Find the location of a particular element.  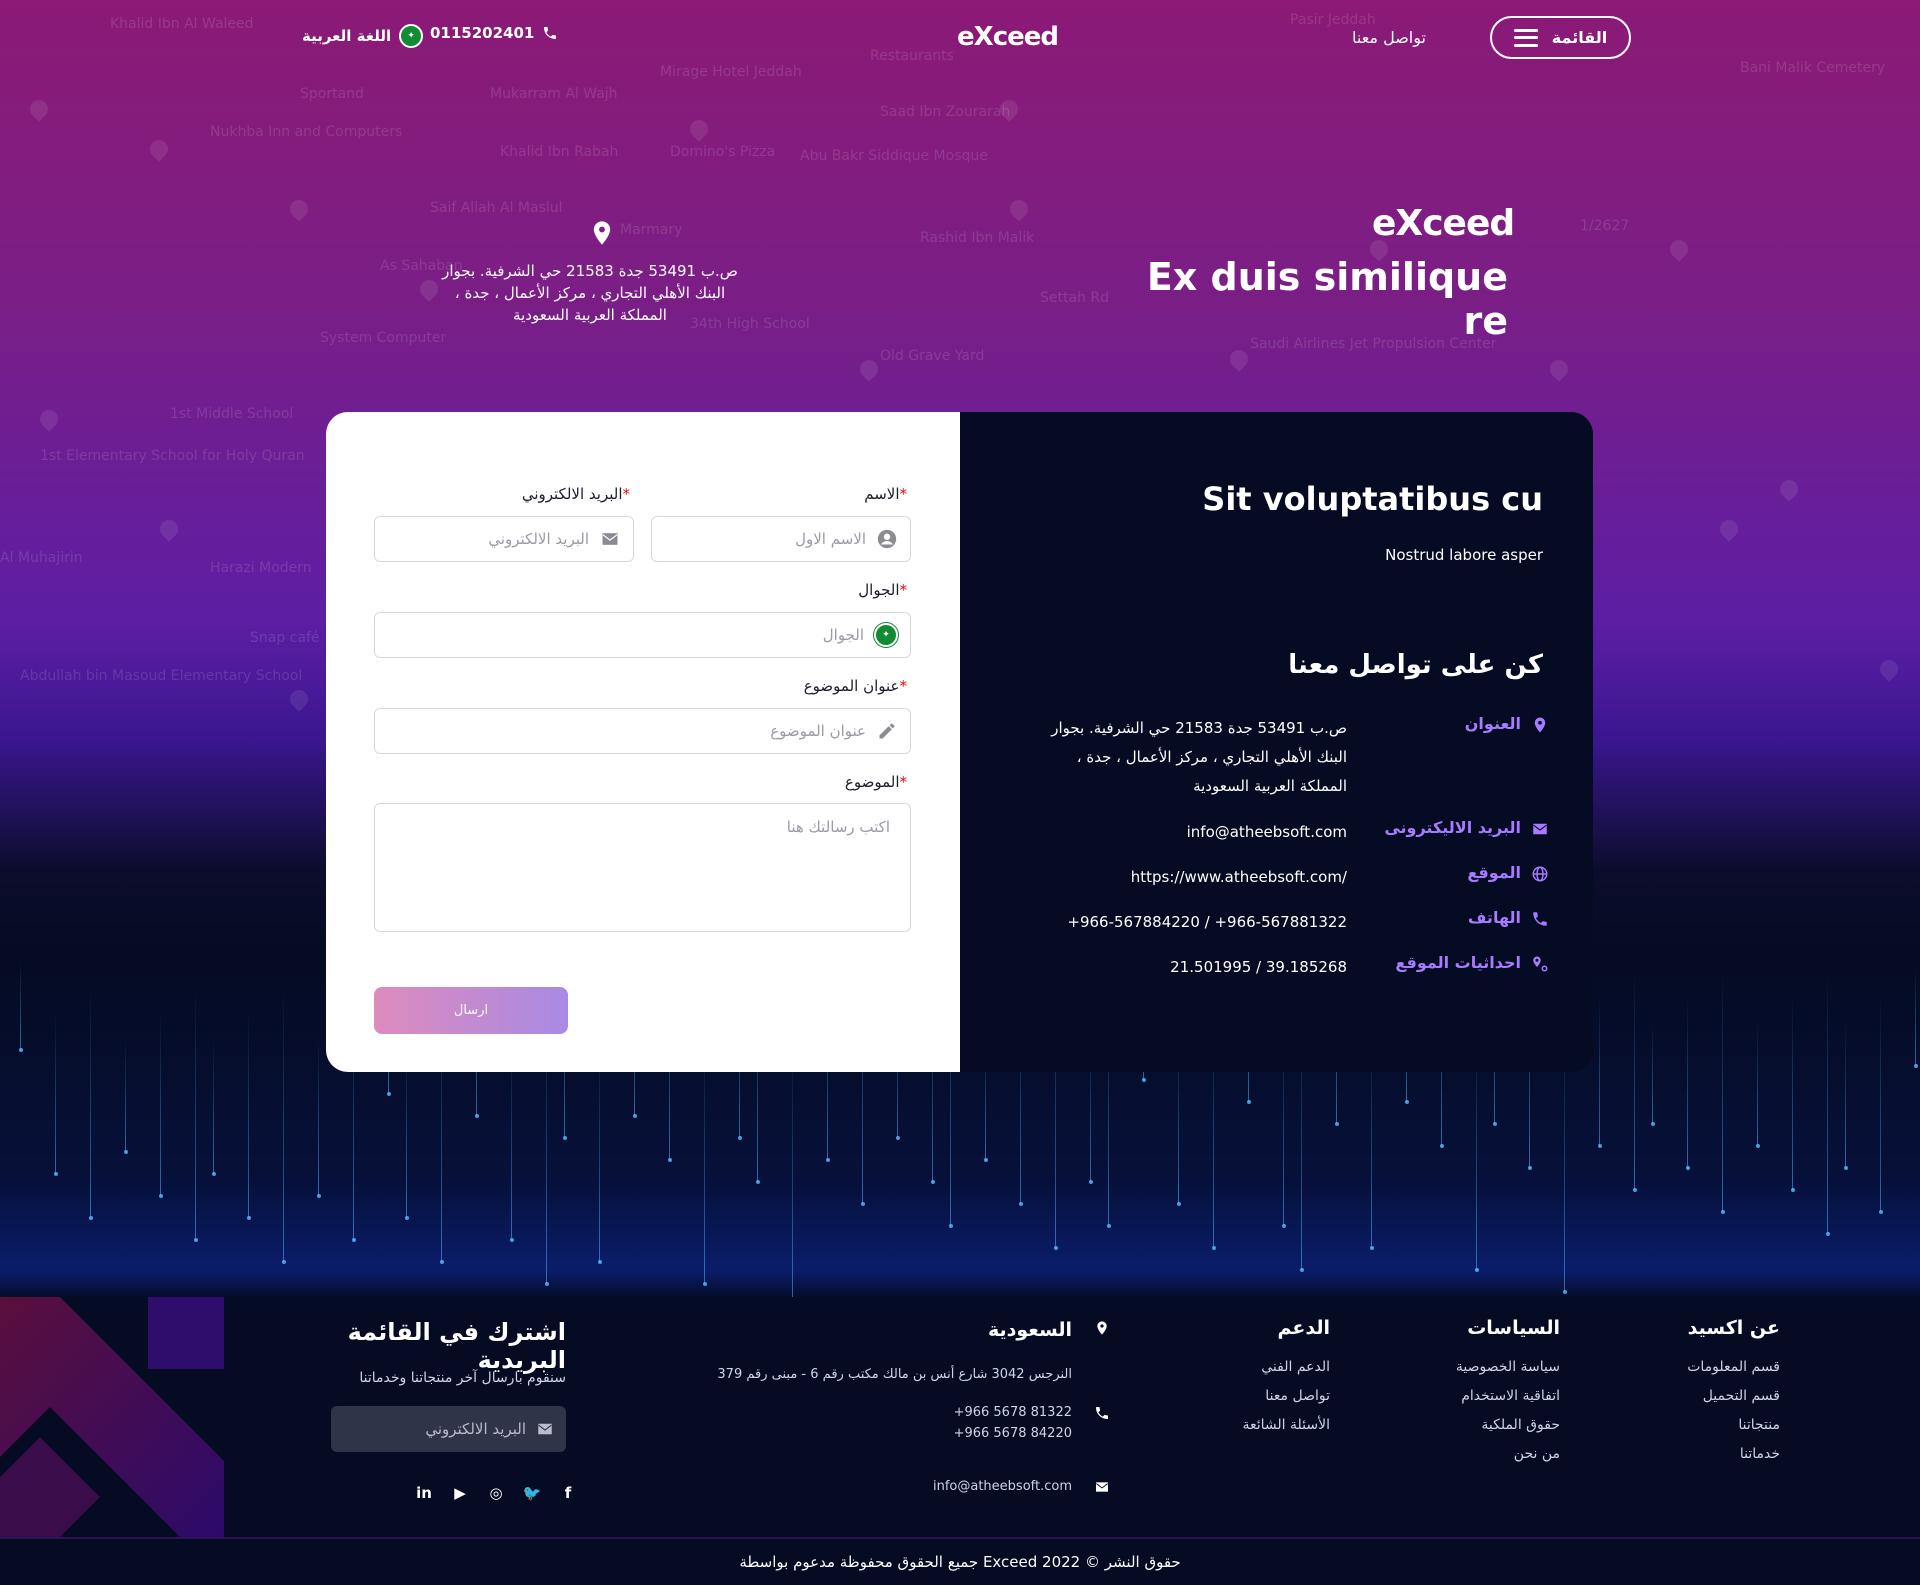

info-value-website: https://www.atheebsoft.com/ is located at coordinates (1187, 877).